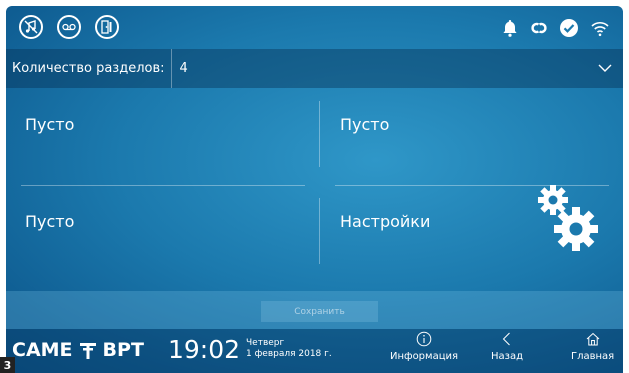  What do you see at coordinates (593, 356) in the screenshot?
I see `nav-home-label: Главная` at bounding box center [593, 356].